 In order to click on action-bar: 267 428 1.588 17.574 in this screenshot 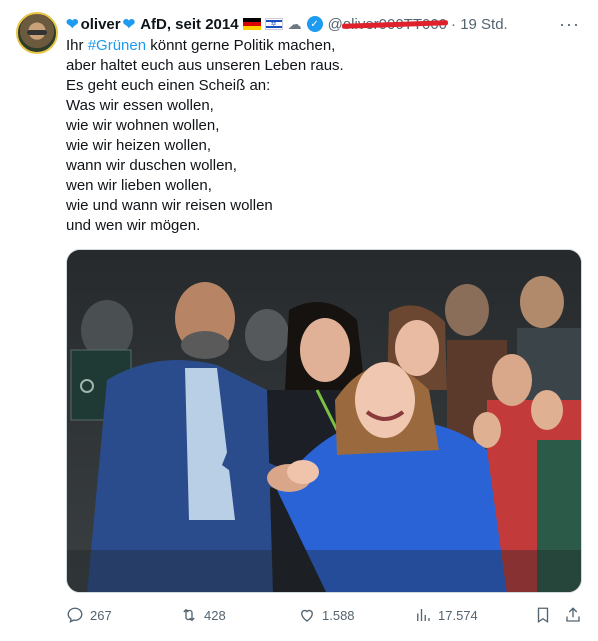, I will do `click(324, 615)`.